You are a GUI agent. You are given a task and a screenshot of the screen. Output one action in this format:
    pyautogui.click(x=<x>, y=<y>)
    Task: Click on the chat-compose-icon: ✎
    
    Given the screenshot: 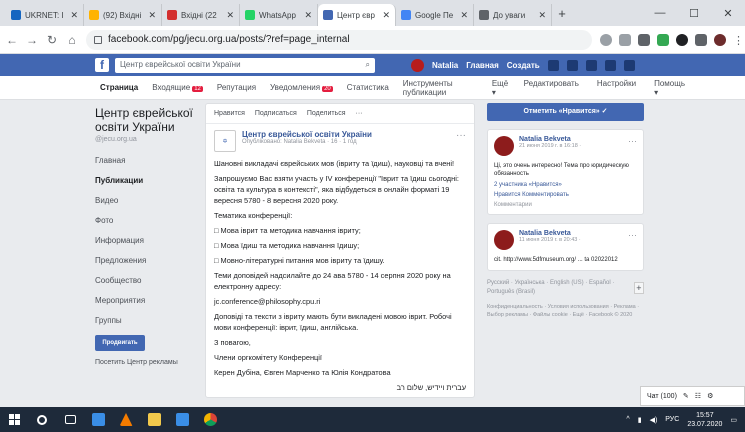 What is the action you would take?
    pyautogui.click(x=686, y=396)
    